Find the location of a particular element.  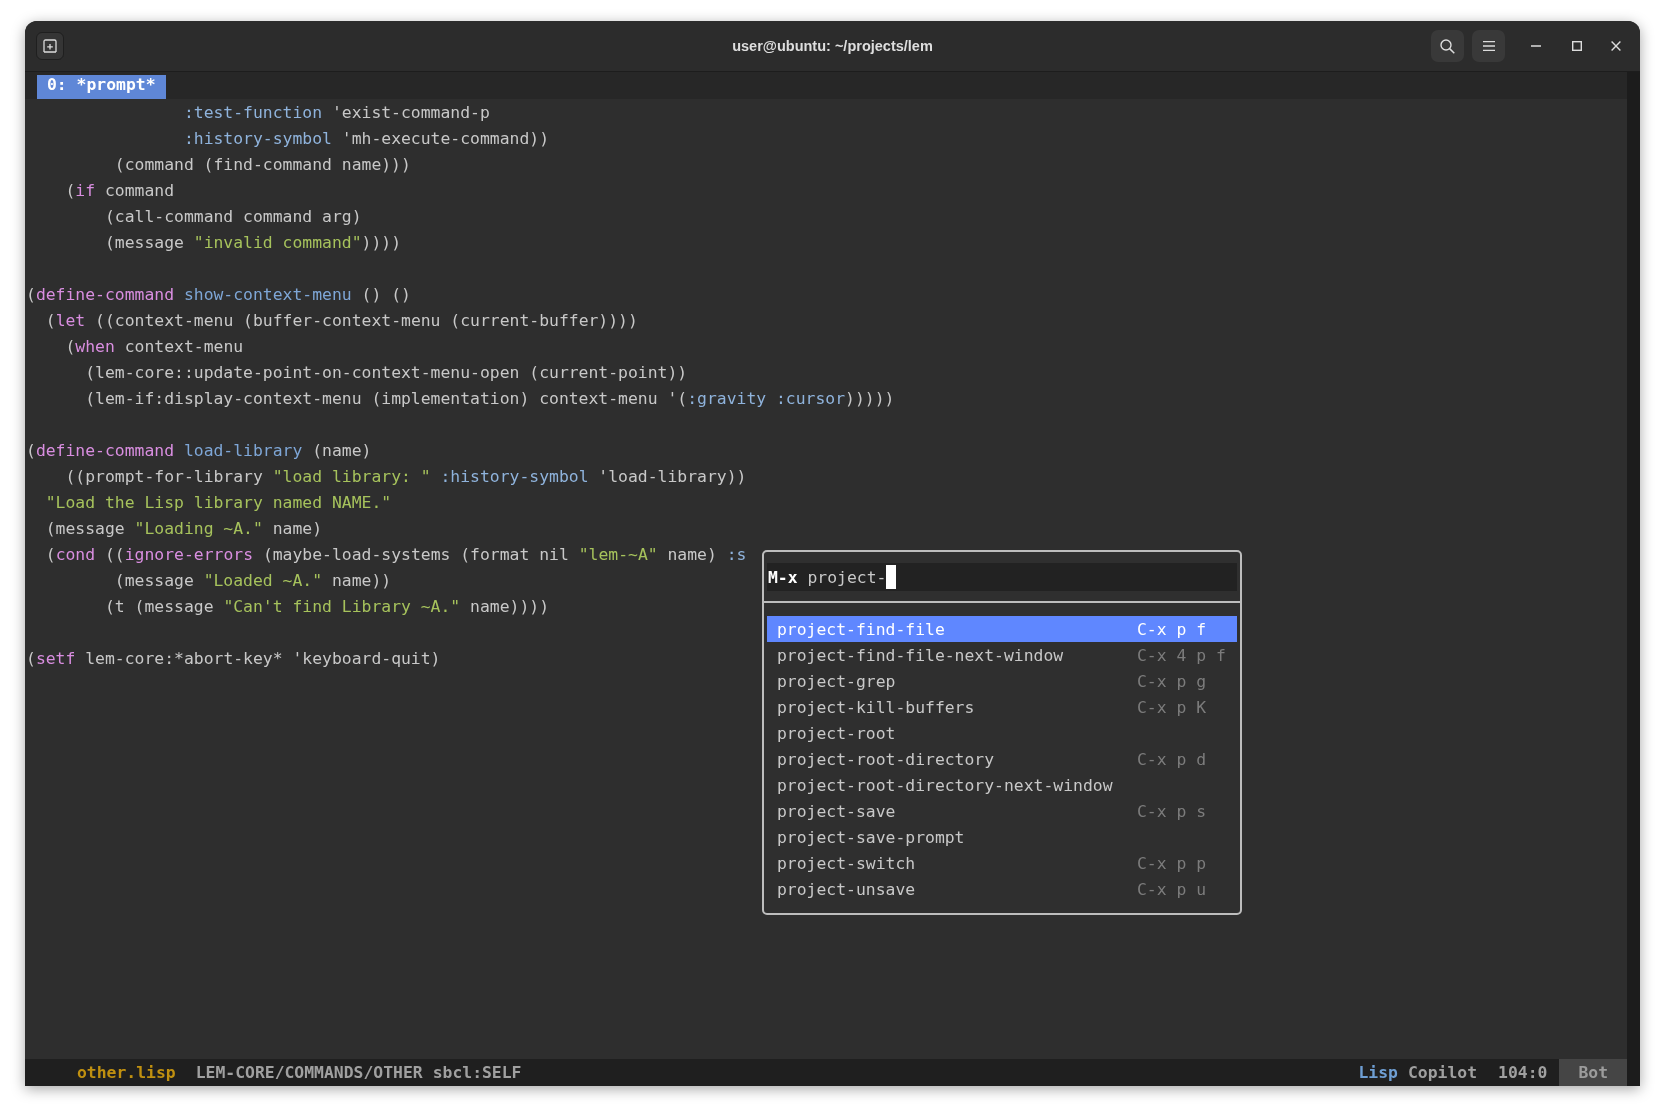

completion-item: project-grep C-x p g is located at coordinates (1002, 681).